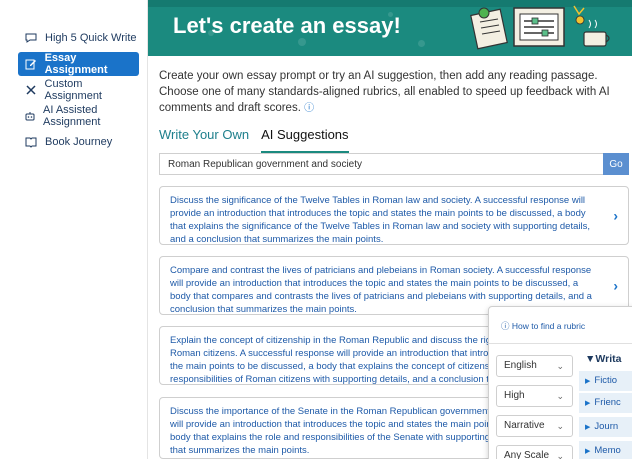 This screenshot has width=632, height=459. What do you see at coordinates (616, 164) in the screenshot?
I see `go-button: Go` at bounding box center [616, 164].